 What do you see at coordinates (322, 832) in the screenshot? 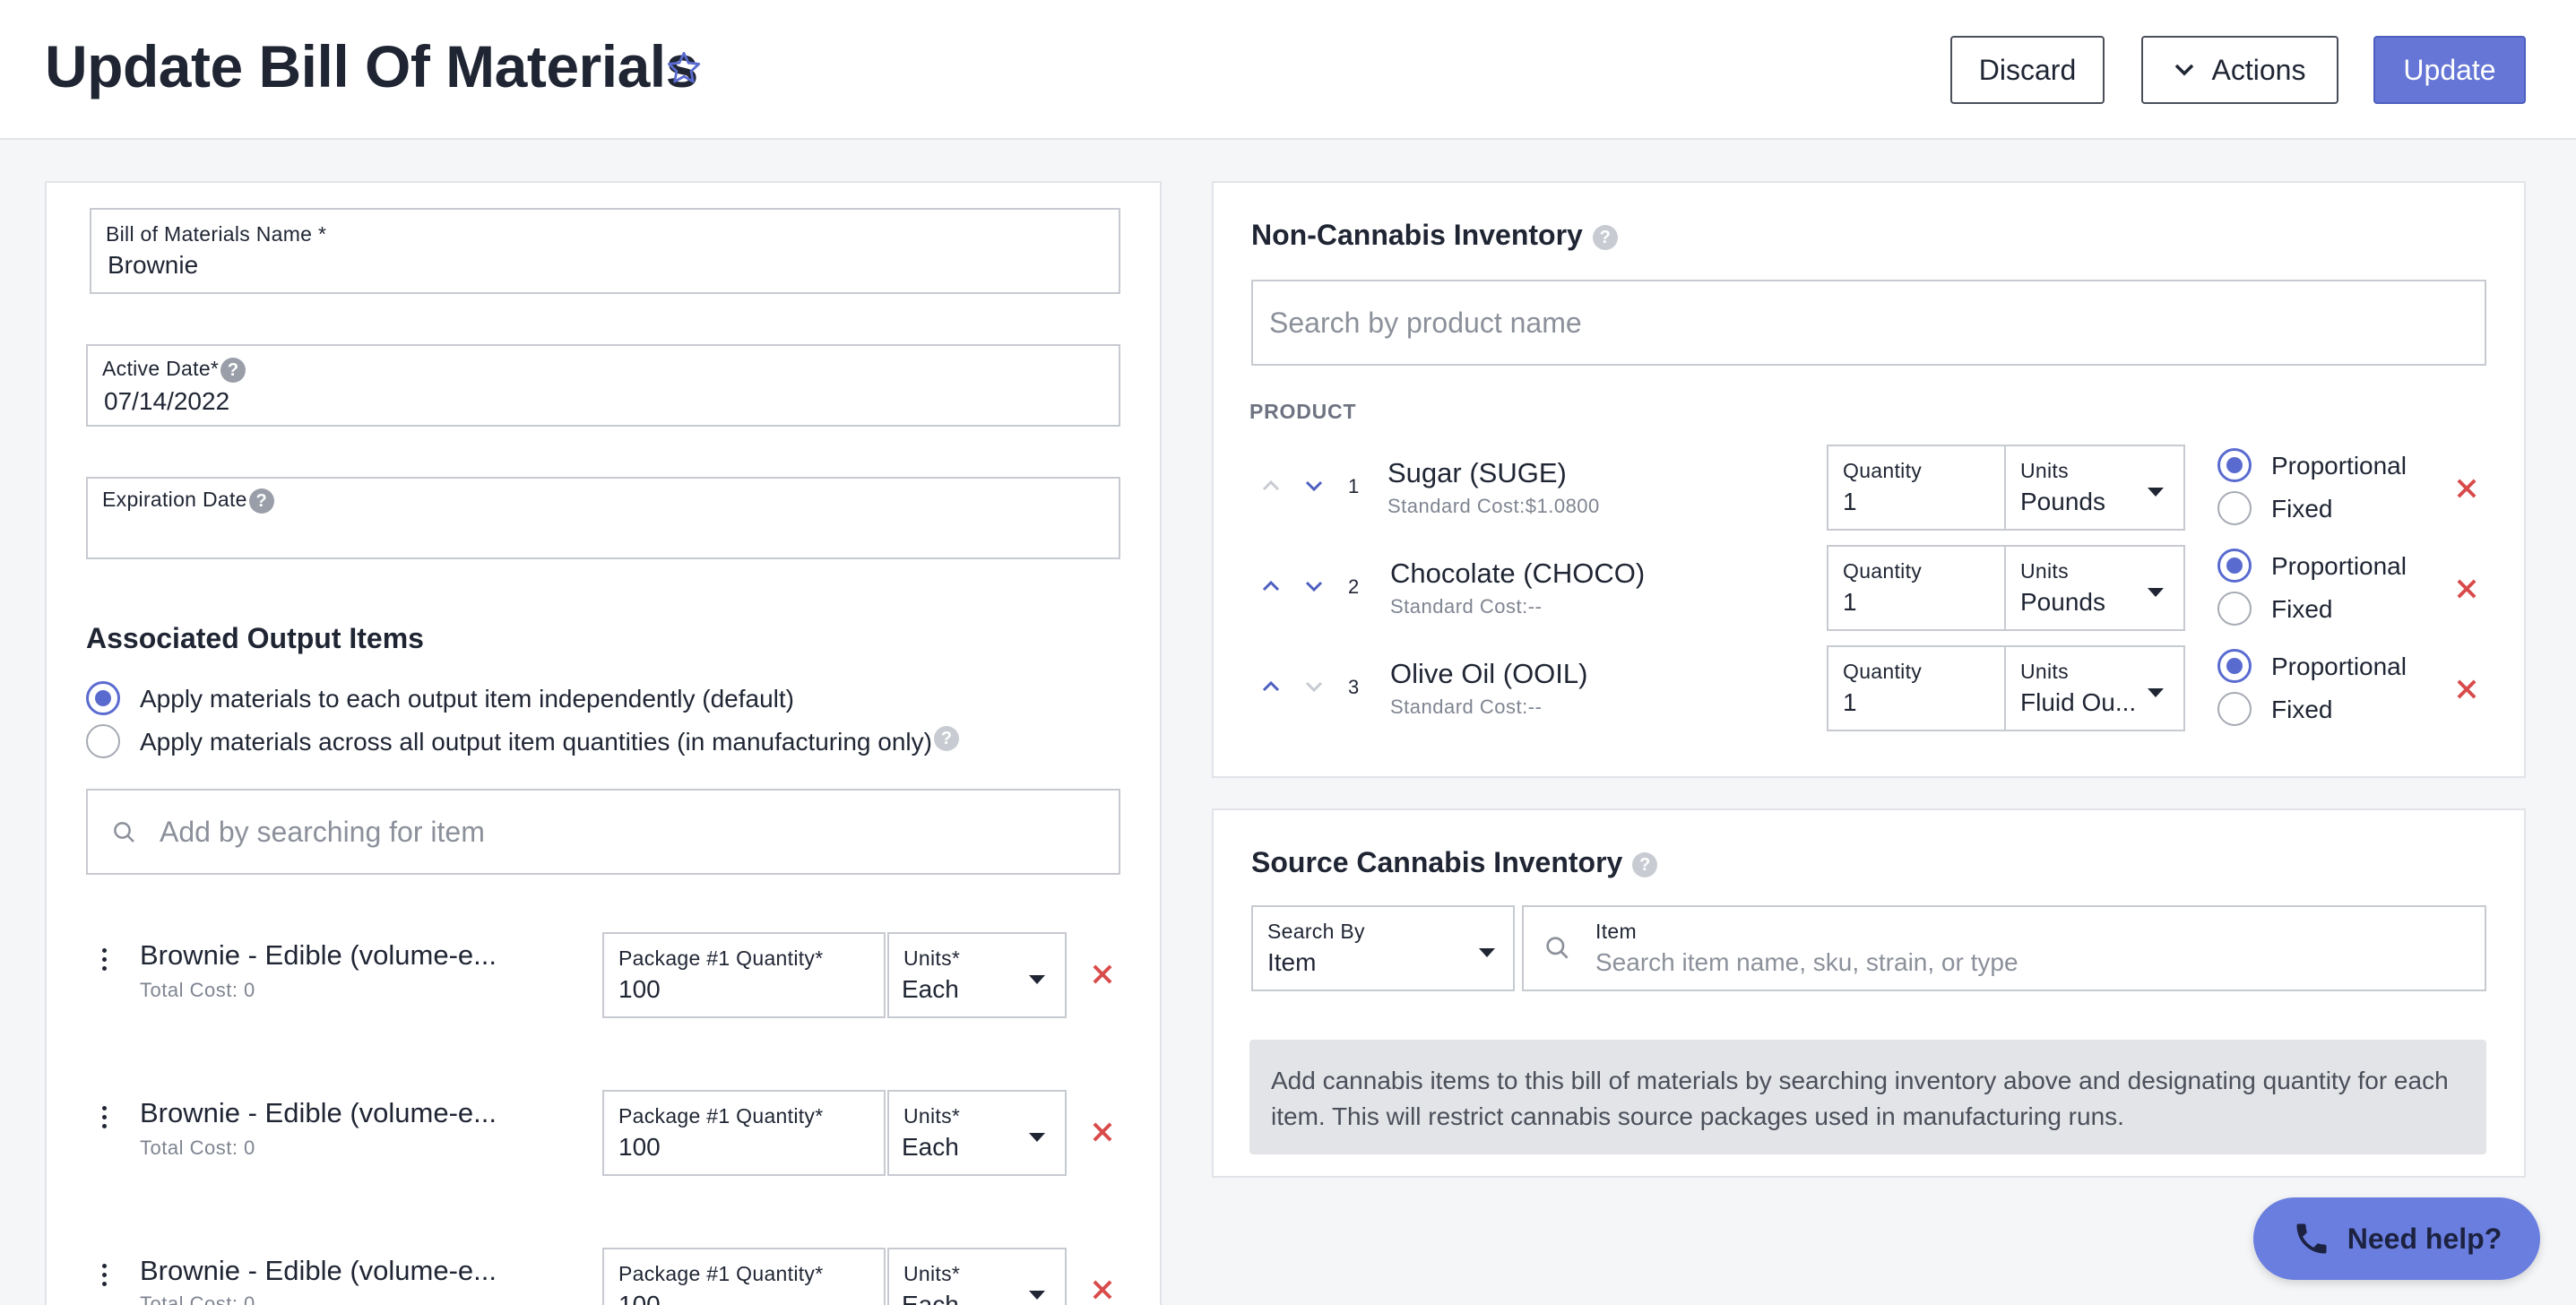
I see `add-output-item-placeholder: Add by searching for item` at bounding box center [322, 832].